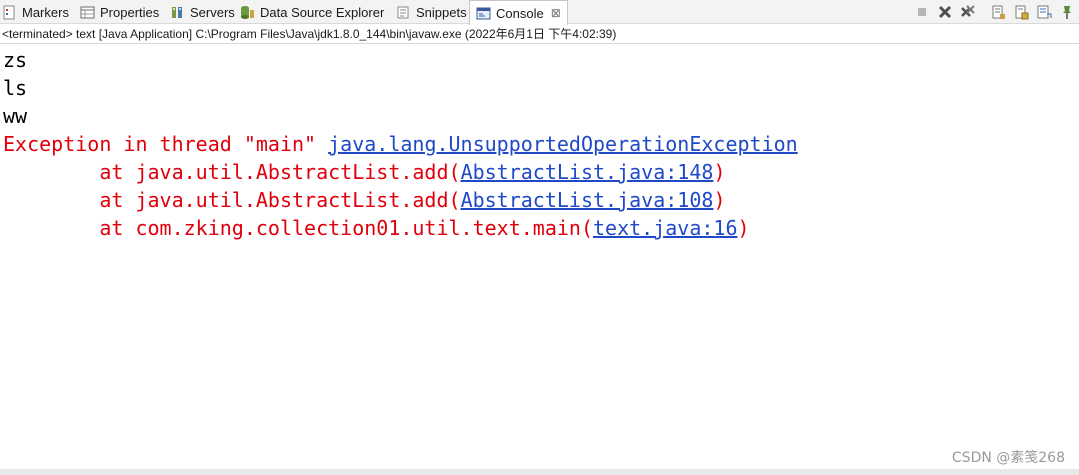  I want to click on servers-icon, so click(177, 12).